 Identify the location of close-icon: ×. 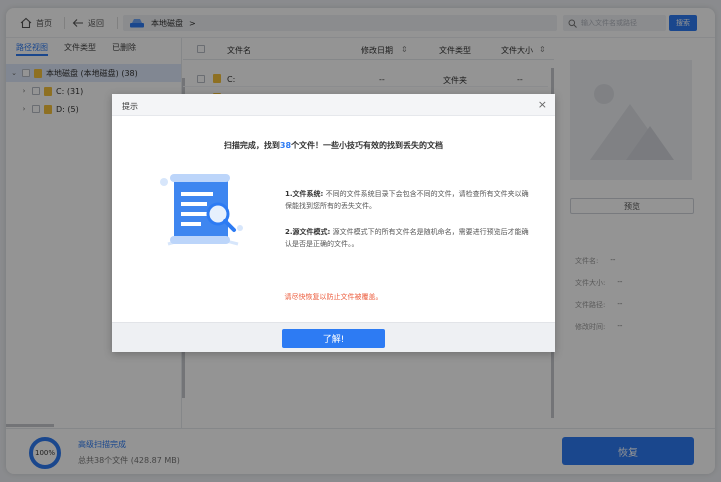
(542, 104).